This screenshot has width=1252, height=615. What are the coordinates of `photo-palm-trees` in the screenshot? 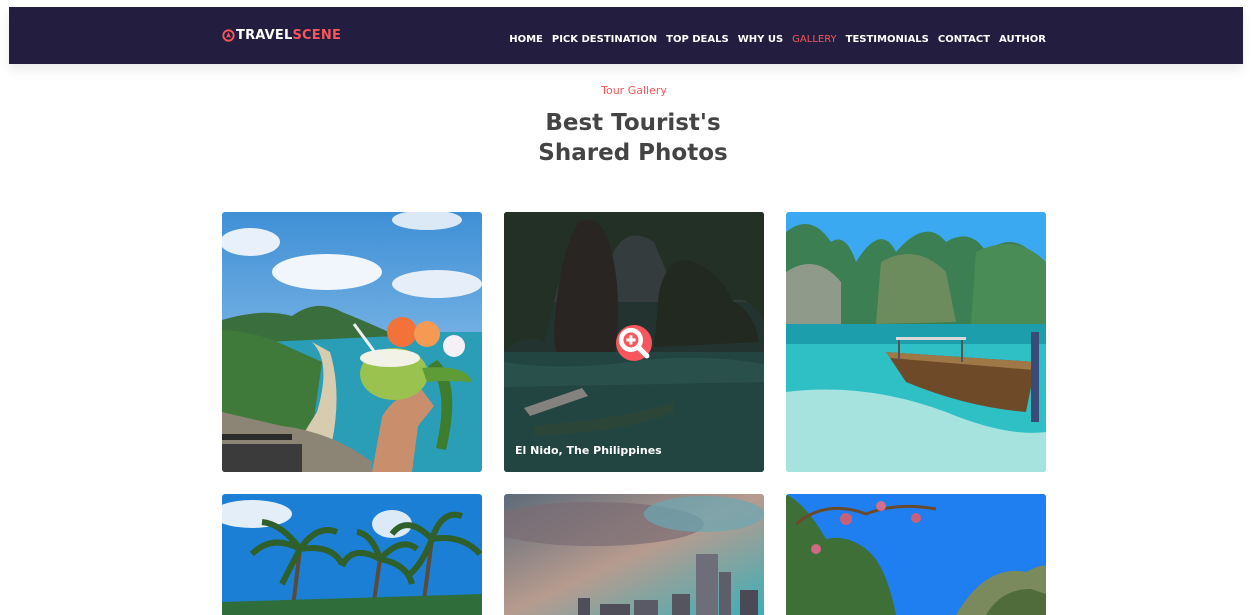 It's located at (352, 554).